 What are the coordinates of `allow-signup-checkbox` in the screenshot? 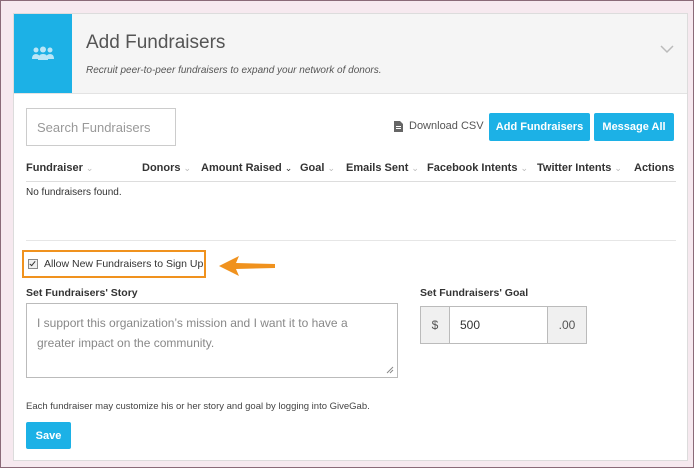 It's located at (33, 264).